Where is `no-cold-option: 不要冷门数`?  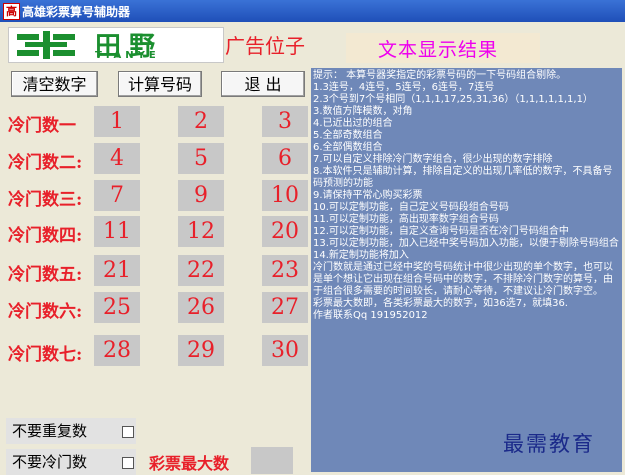 no-cold-option: 不要冷门数 is located at coordinates (71, 462).